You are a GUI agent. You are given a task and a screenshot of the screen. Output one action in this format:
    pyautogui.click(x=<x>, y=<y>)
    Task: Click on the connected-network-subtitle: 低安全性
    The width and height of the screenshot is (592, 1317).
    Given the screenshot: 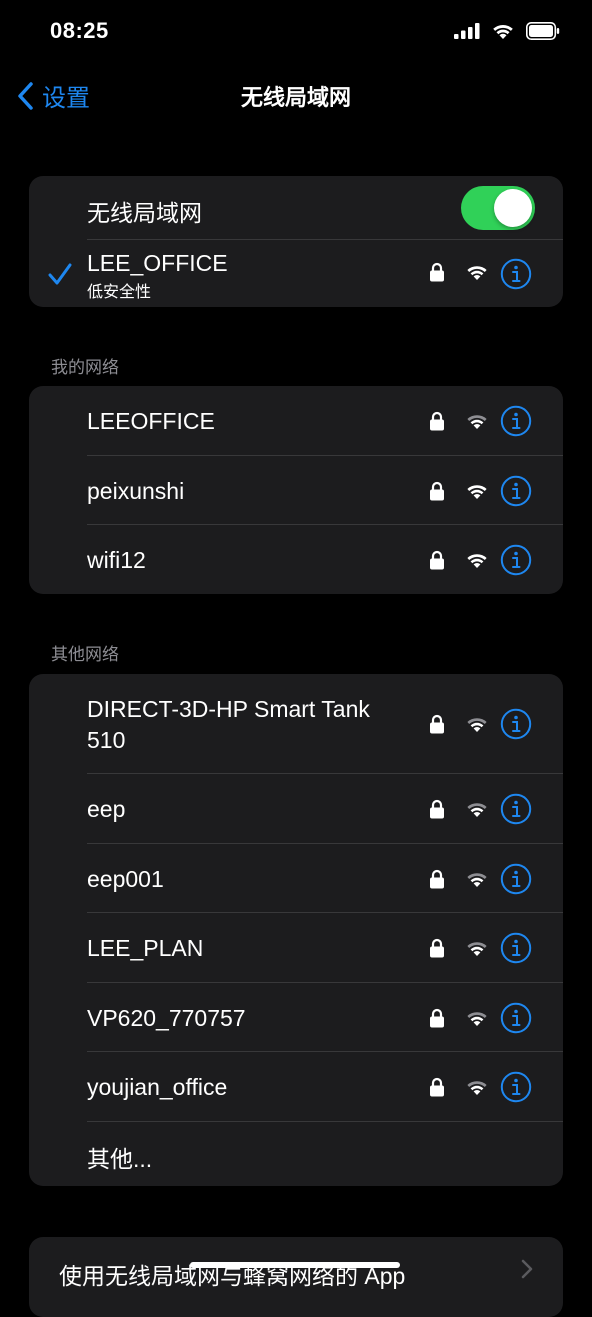 What is the action you would take?
    pyautogui.click(x=119, y=292)
    